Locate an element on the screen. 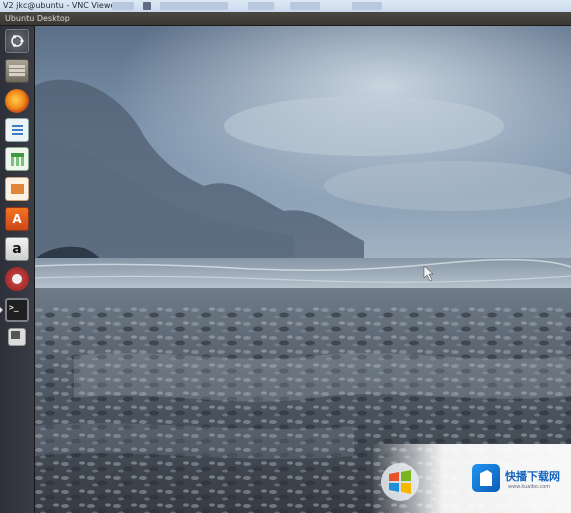  unity-launcher: A a >_ is located at coordinates (17, 269).